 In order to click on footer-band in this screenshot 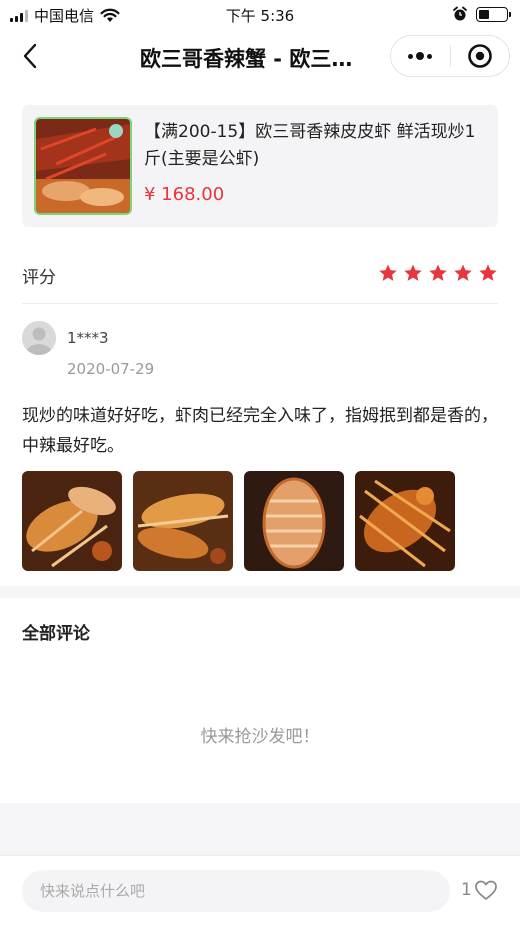, I will do `click(260, 829)`.